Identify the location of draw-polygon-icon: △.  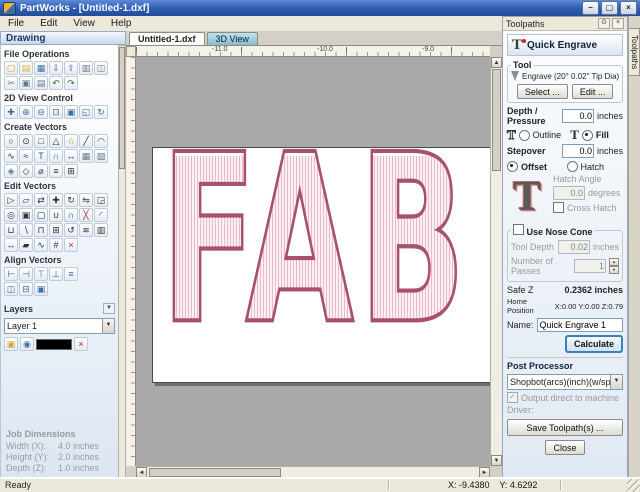
(56, 141).